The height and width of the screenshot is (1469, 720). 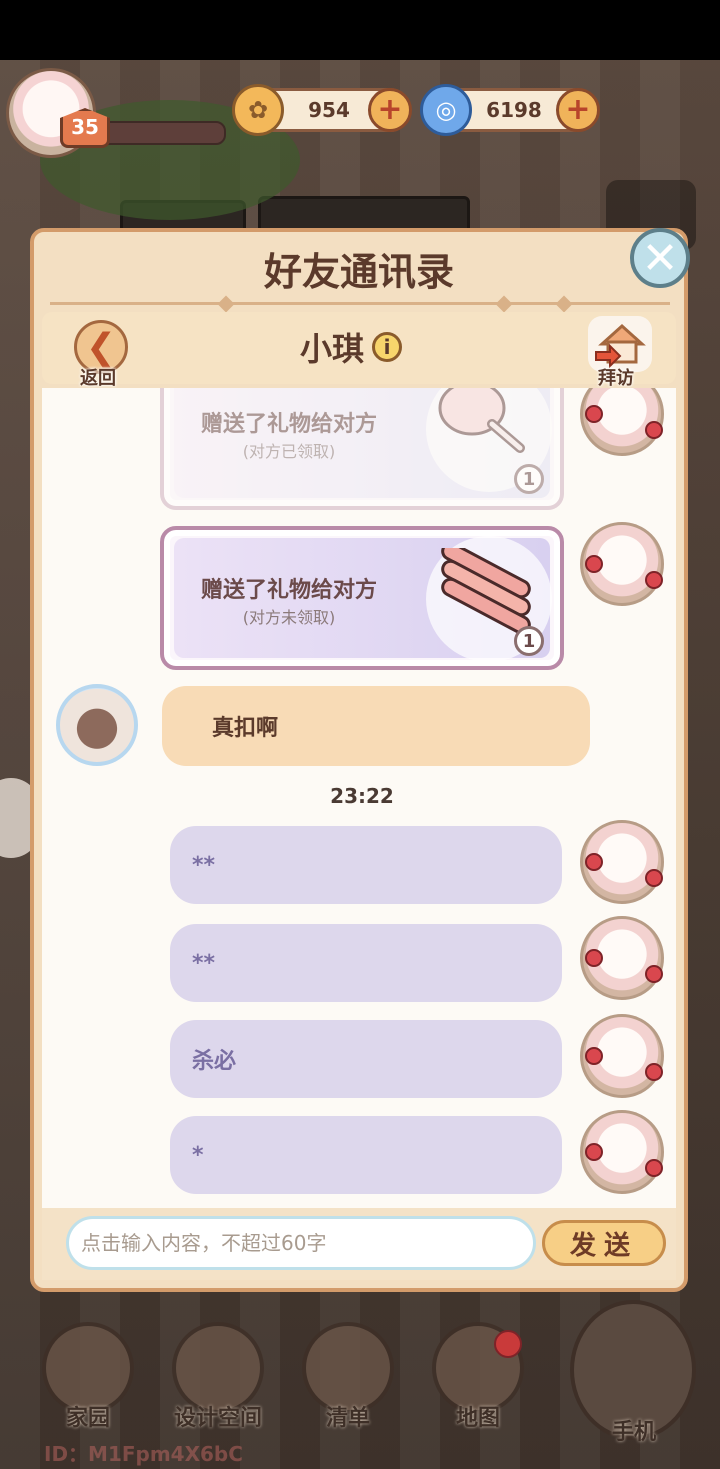 What do you see at coordinates (332, 349) in the screenshot?
I see `friend-name: 小琪` at bounding box center [332, 349].